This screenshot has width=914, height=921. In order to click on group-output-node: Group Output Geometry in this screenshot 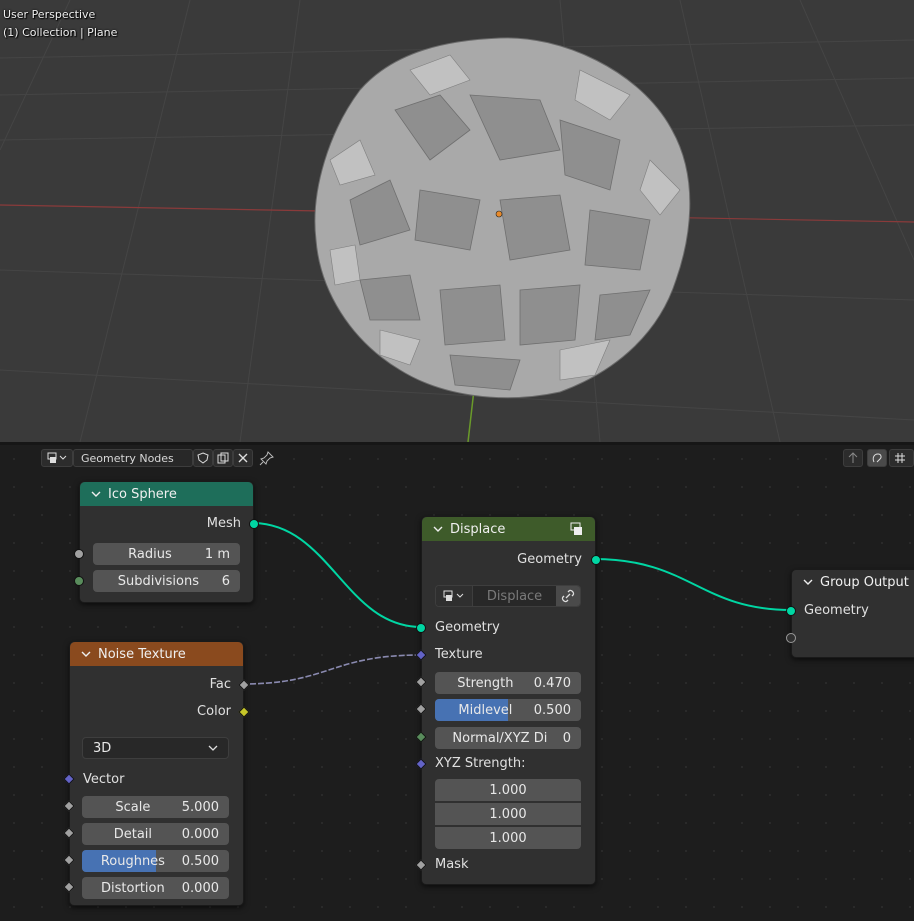, I will do `click(850, 613)`.